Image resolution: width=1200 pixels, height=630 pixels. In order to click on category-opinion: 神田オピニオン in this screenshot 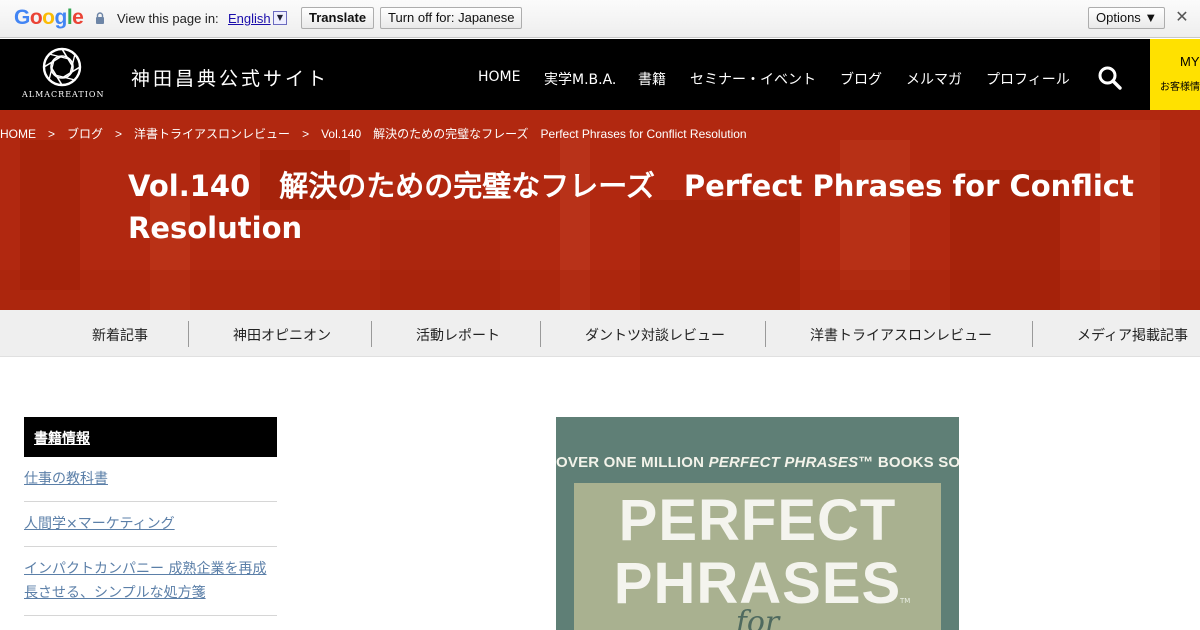, I will do `click(282, 335)`.